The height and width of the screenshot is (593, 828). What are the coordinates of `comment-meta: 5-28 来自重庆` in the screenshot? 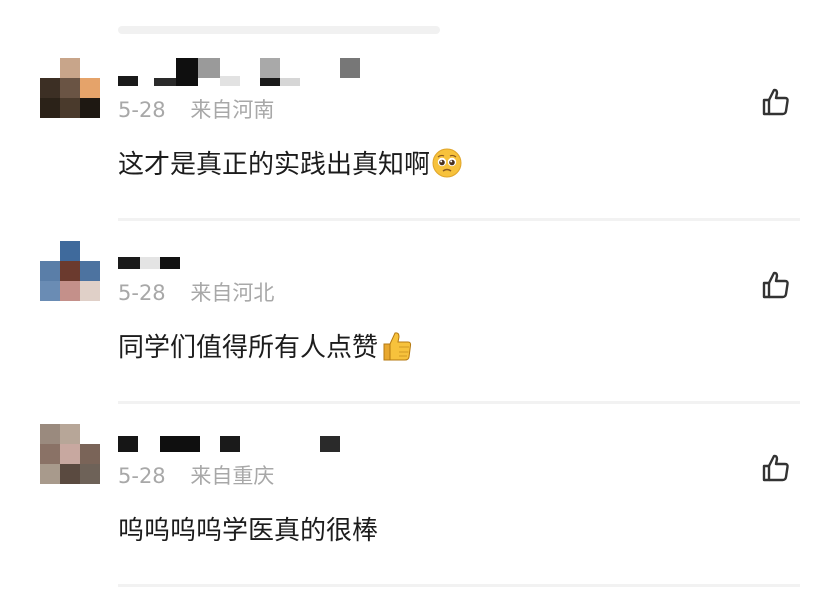 It's located at (196, 475).